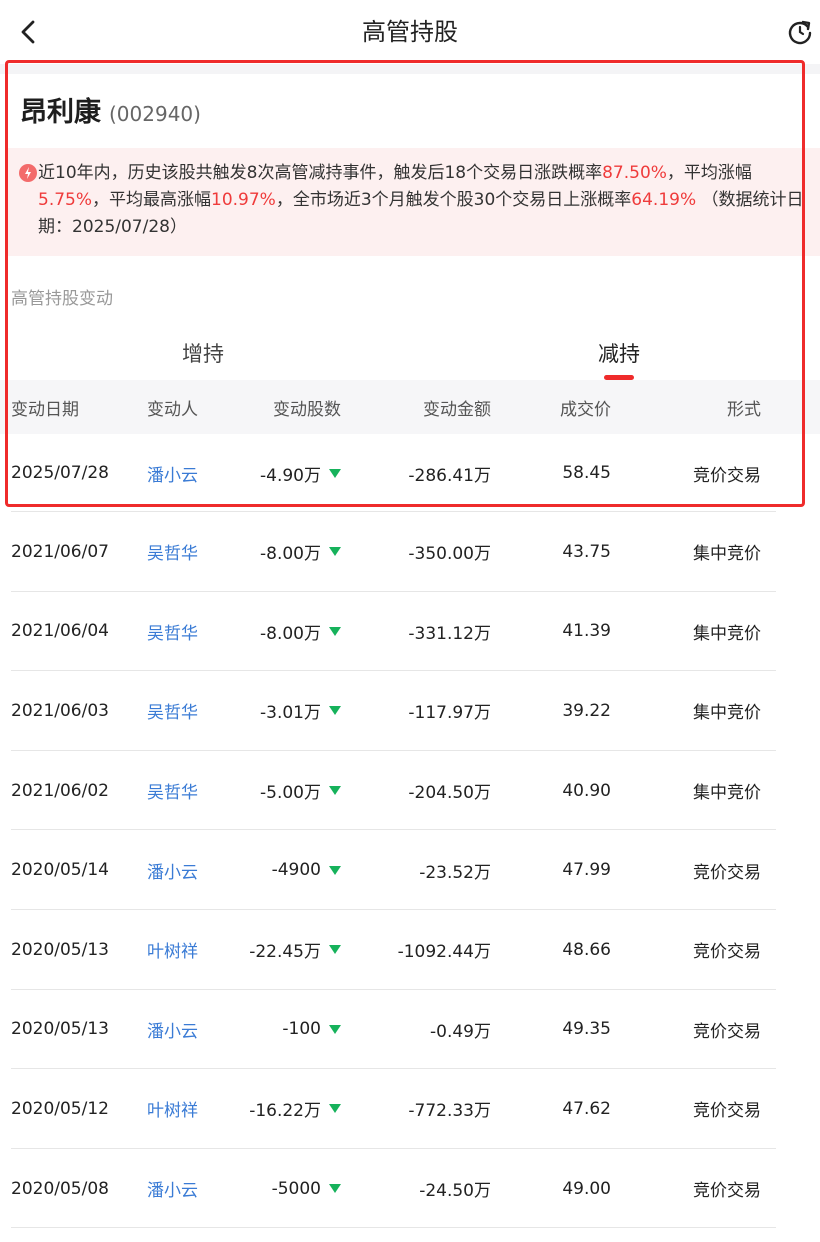 The width and height of the screenshot is (820, 1242). I want to click on cell-amount: -772.33万, so click(420, 1109).